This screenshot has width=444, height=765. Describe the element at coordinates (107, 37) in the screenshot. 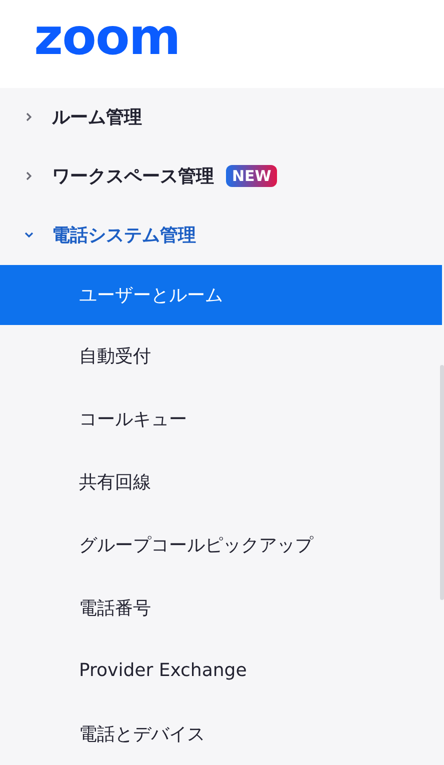

I see `logo: zoom` at that location.